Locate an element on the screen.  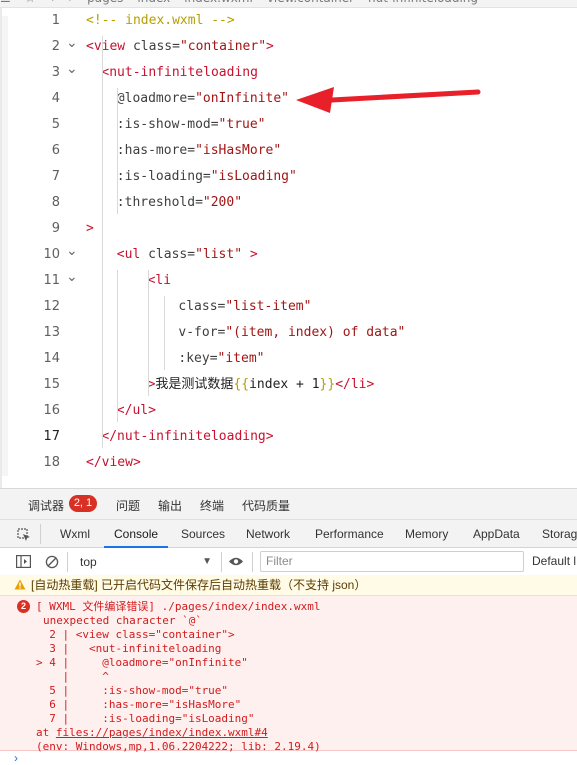
code-text: :is-loading="isLoading" is located at coordinates (207, 177).